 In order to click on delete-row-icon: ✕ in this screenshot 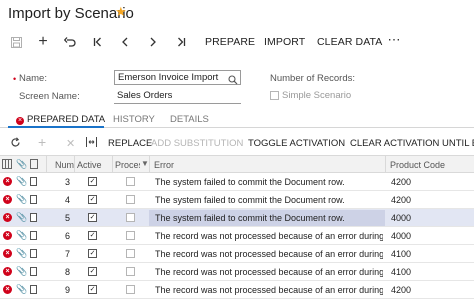, I will do `click(70, 143)`.